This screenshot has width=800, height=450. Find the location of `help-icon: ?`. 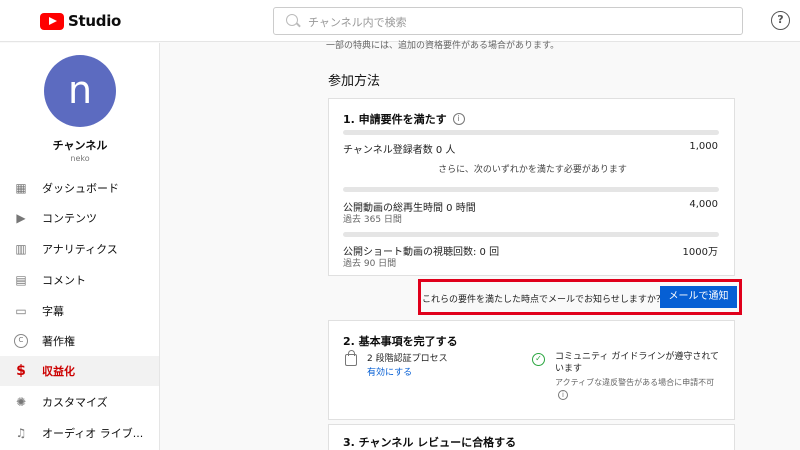

help-icon: ? is located at coordinates (780, 20).